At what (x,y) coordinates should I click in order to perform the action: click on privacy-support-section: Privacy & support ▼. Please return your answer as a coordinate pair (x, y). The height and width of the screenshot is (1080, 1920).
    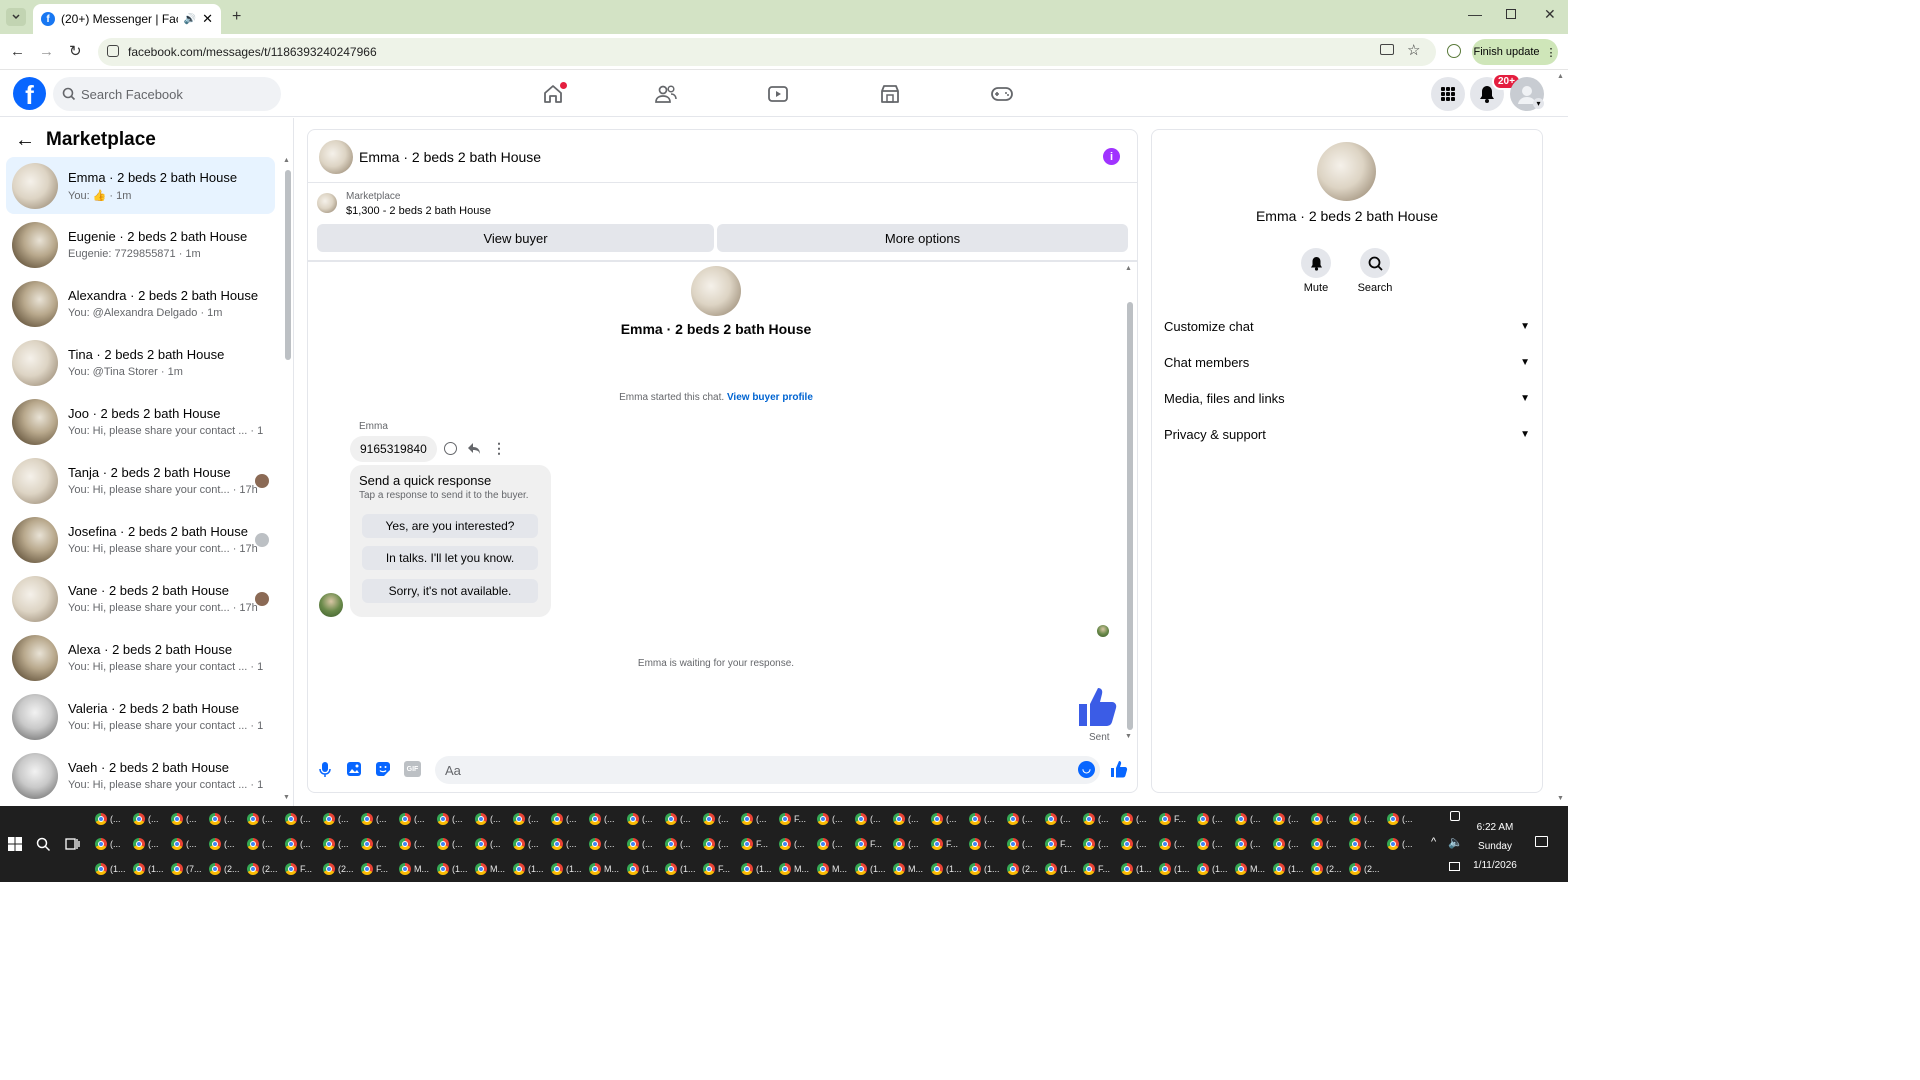
    Looking at the image, I should click on (1347, 434).